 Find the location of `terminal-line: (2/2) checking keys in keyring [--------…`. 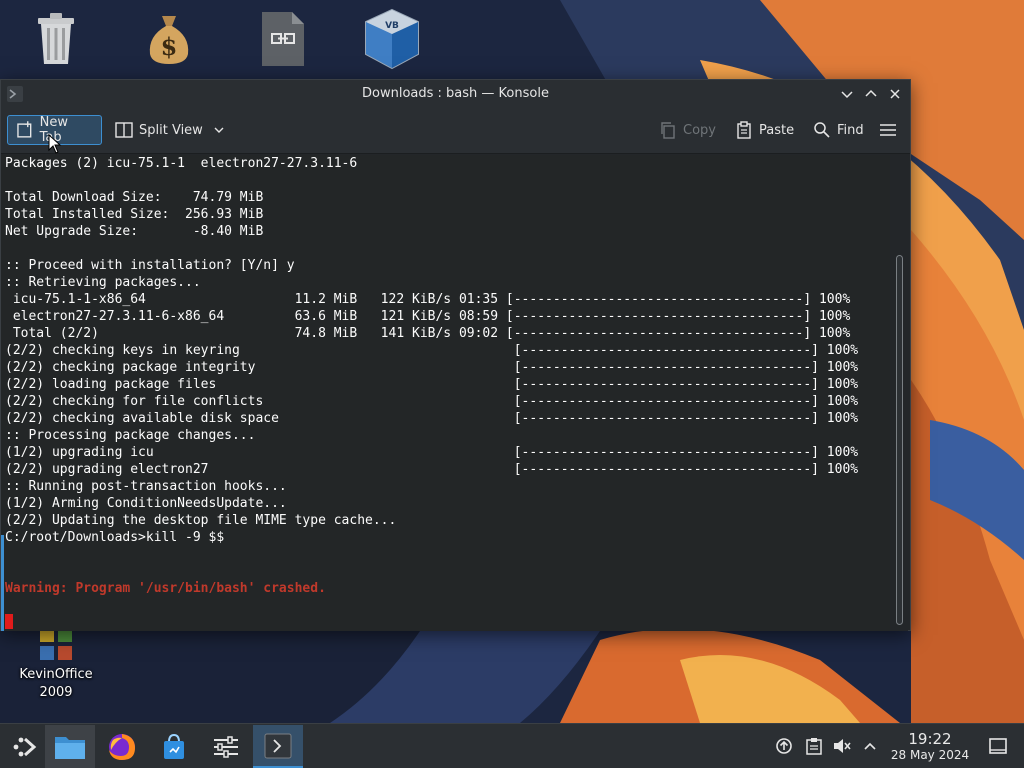

terminal-line: (2/2) checking keys in keyring [--------… is located at coordinates (432, 350).